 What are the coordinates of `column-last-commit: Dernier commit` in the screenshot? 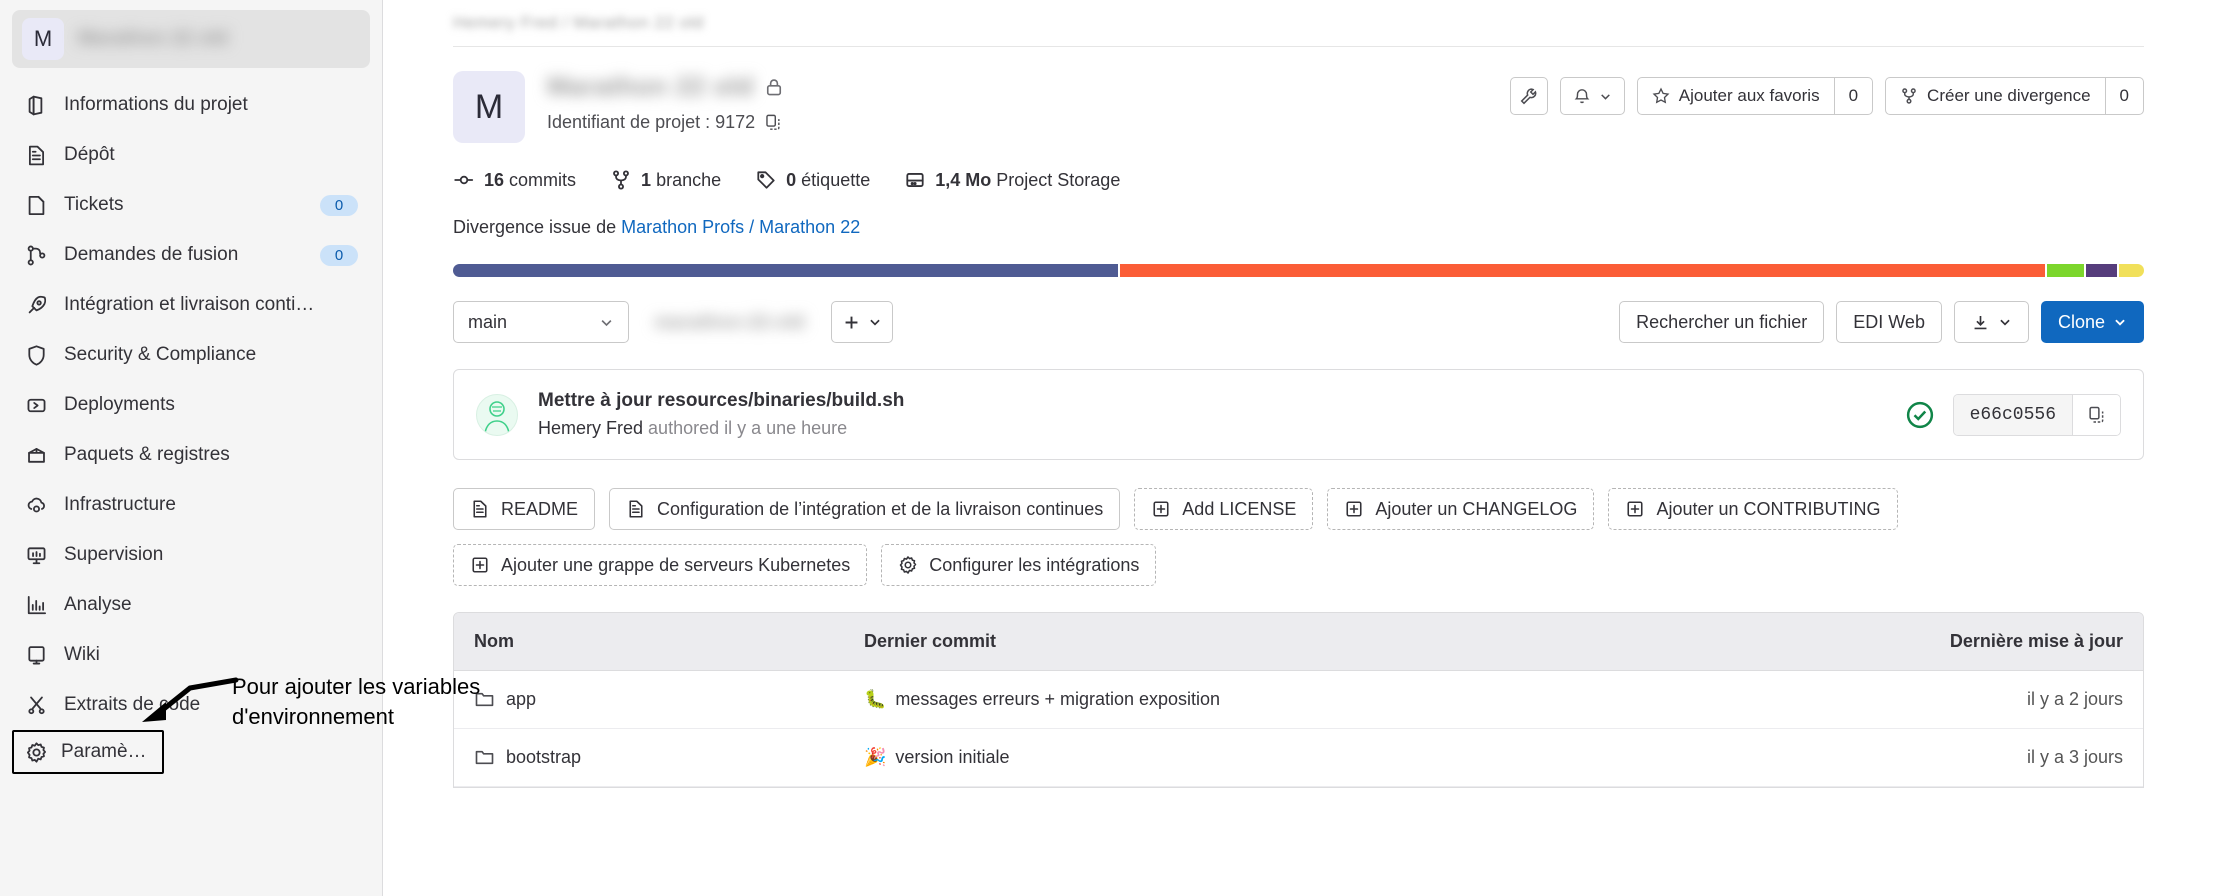 It's located at (930, 641).